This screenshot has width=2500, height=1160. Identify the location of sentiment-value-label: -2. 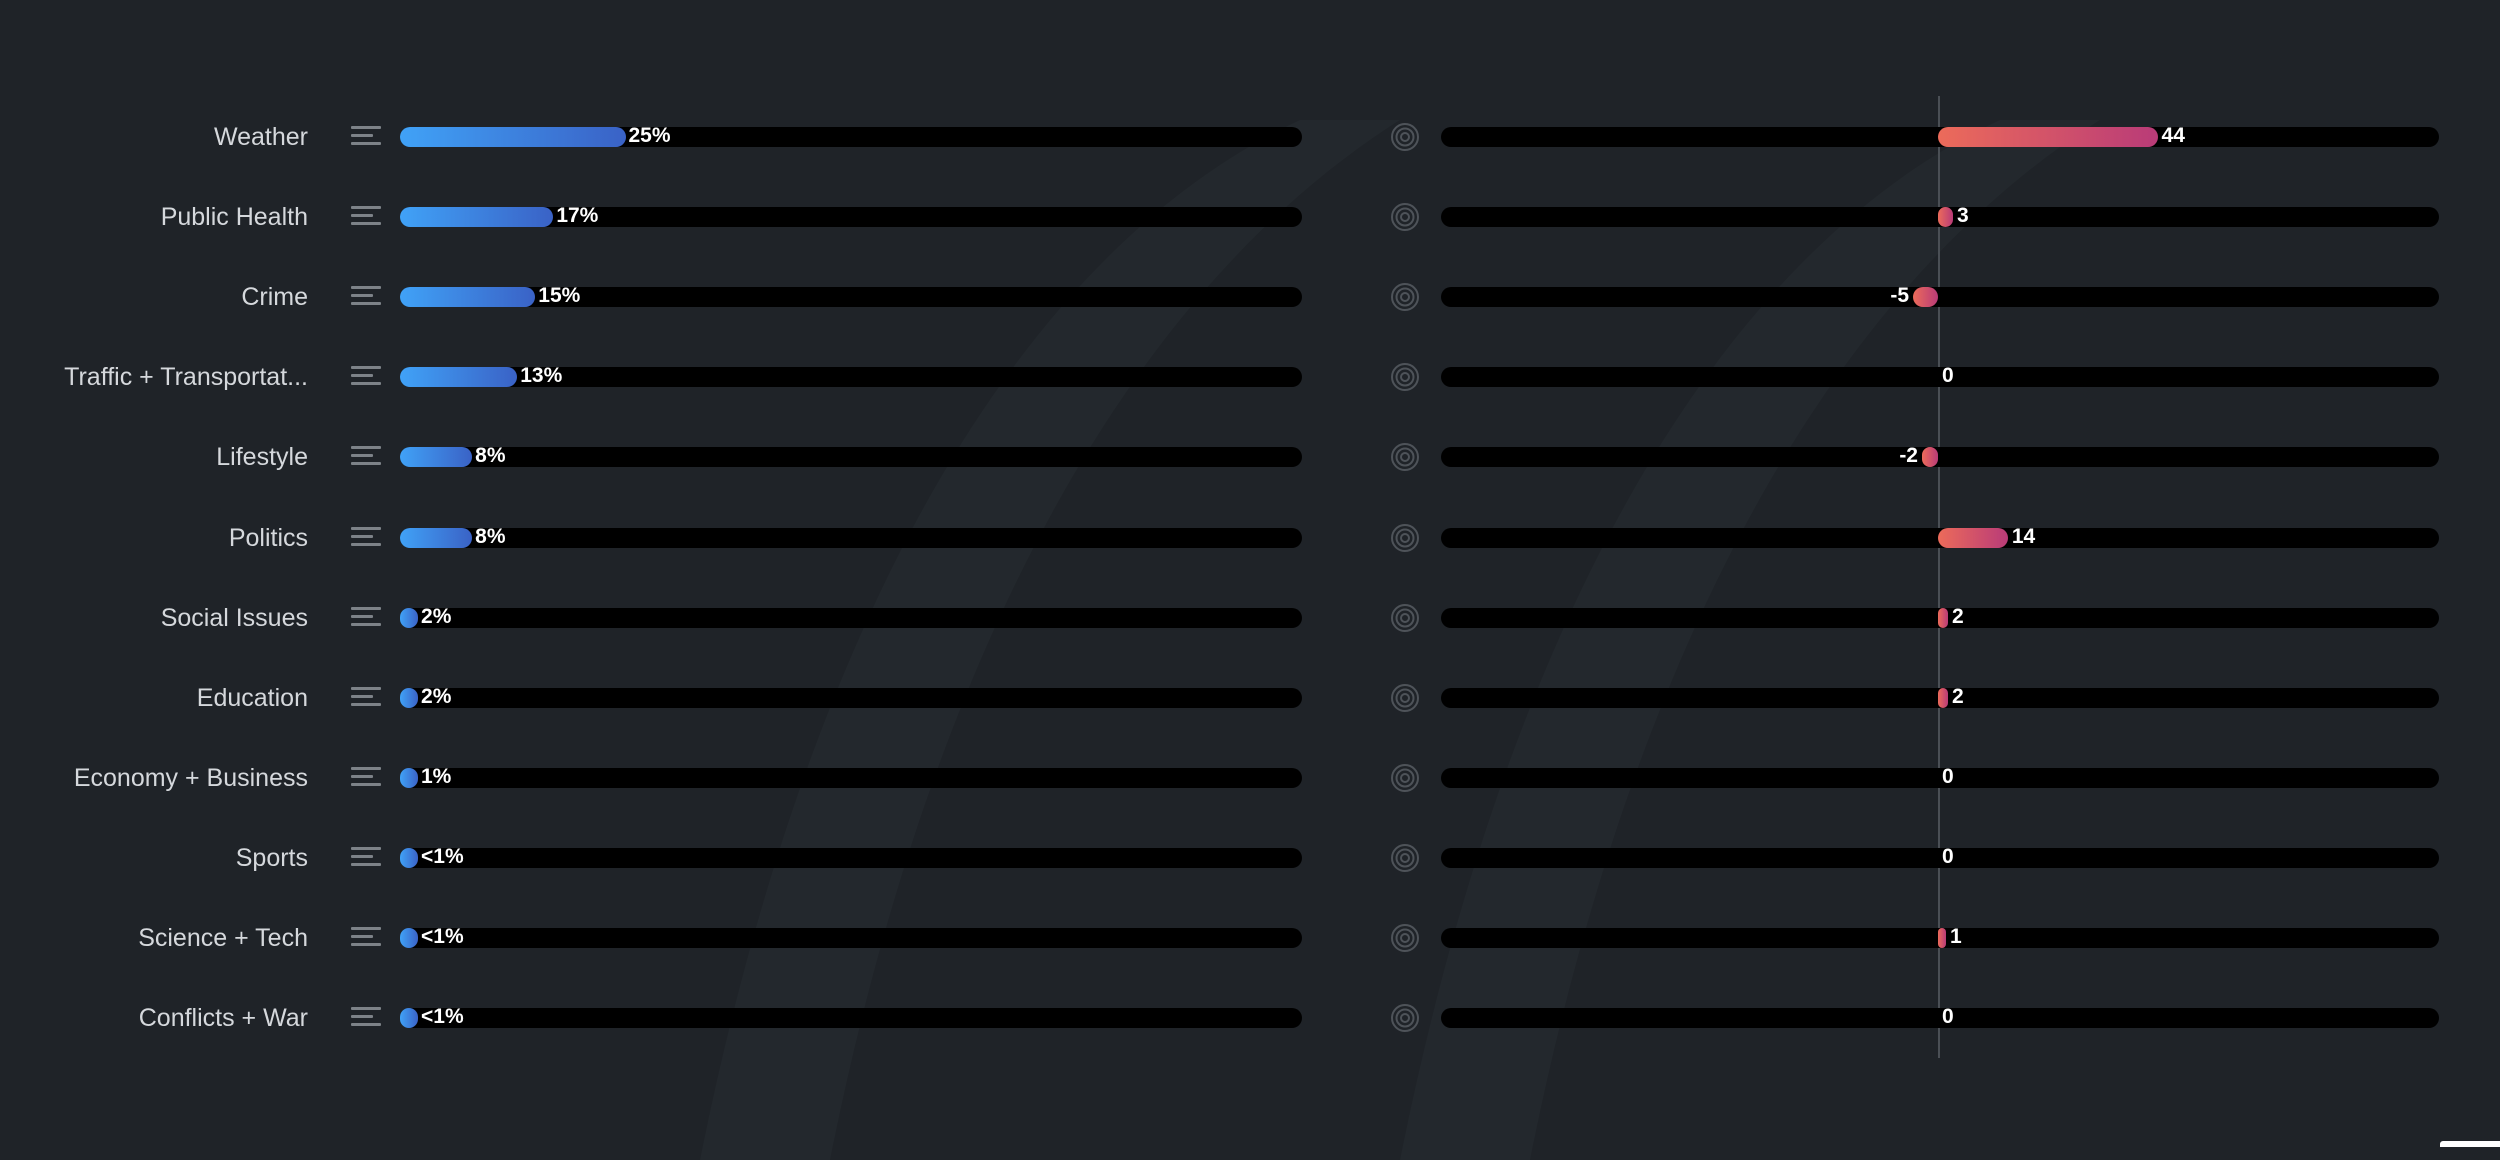
(1908, 456).